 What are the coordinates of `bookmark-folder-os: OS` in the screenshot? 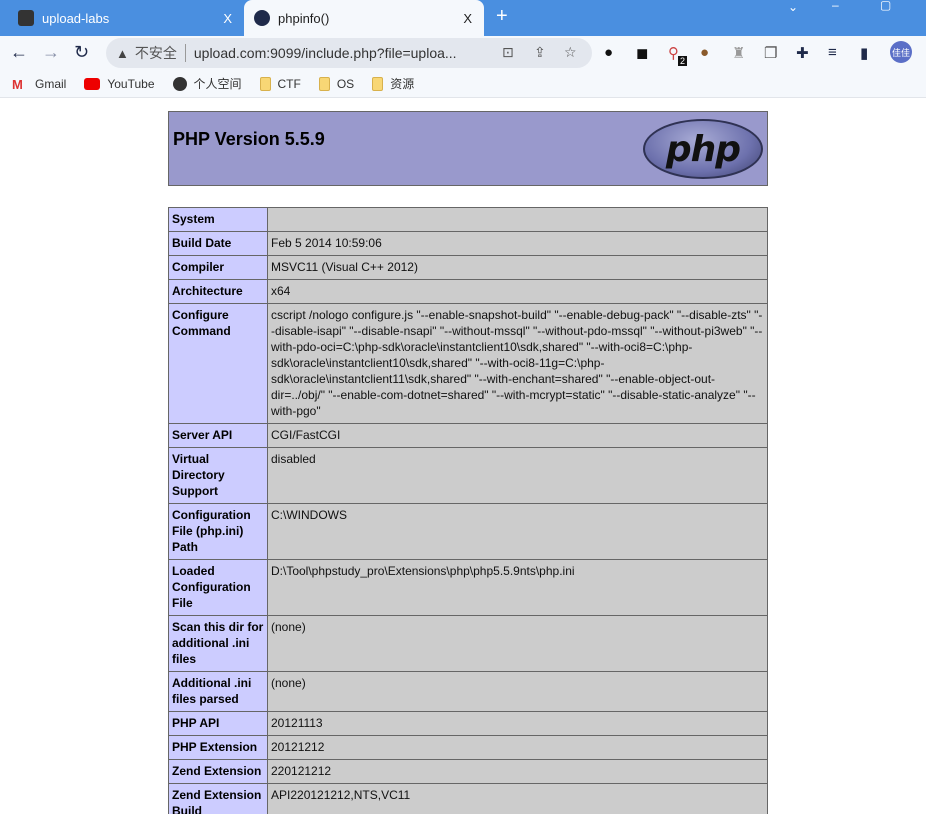 It's located at (336, 83).